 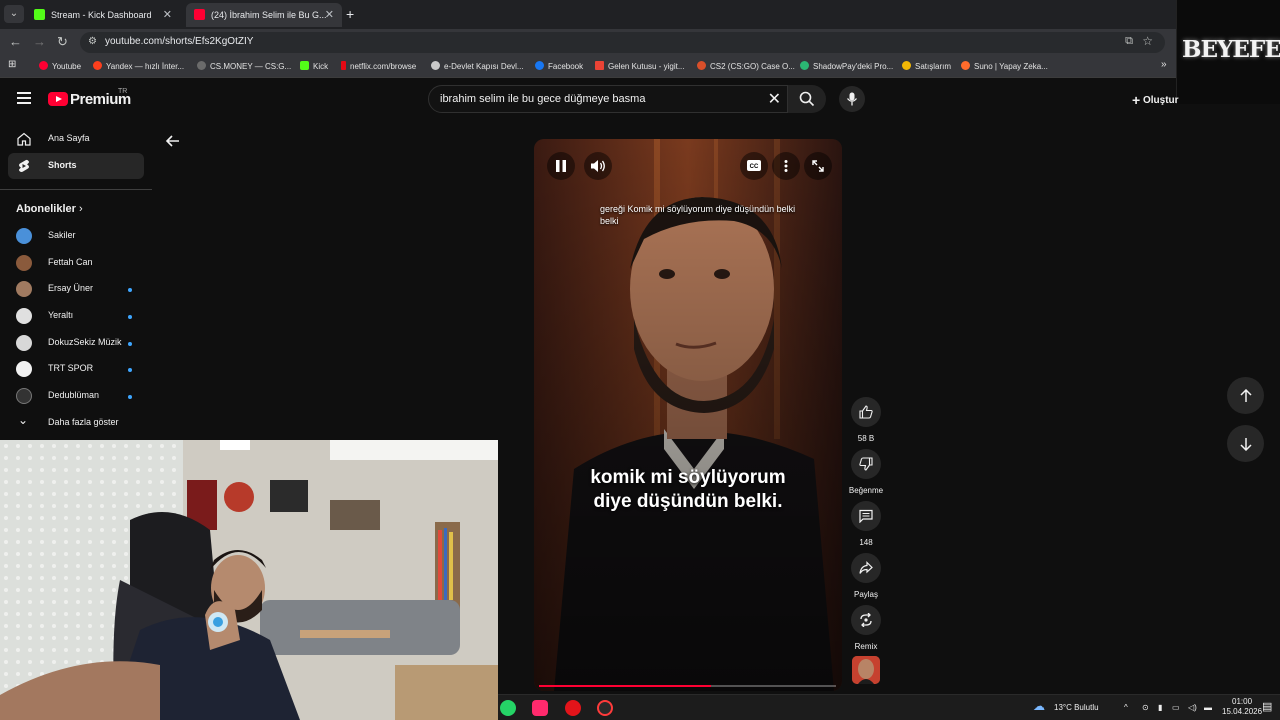 What do you see at coordinates (39, 41) in the screenshot?
I see `forward-icon: →` at bounding box center [39, 41].